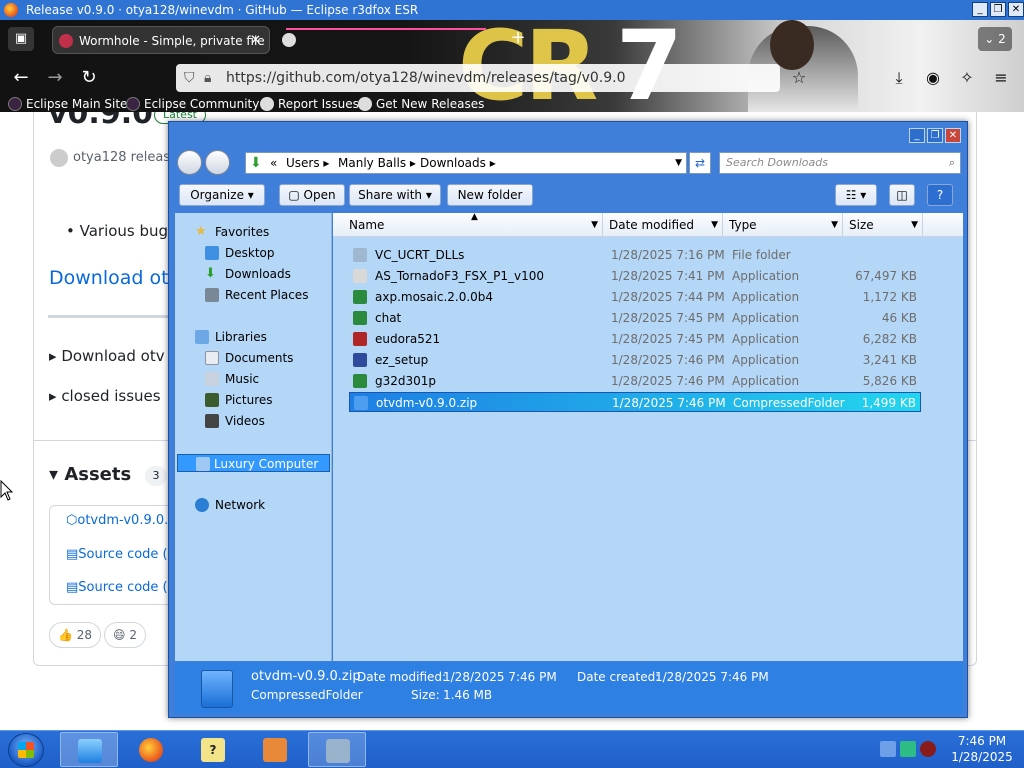  I want to click on search-input: Search Downloads ⌕, so click(840, 163).